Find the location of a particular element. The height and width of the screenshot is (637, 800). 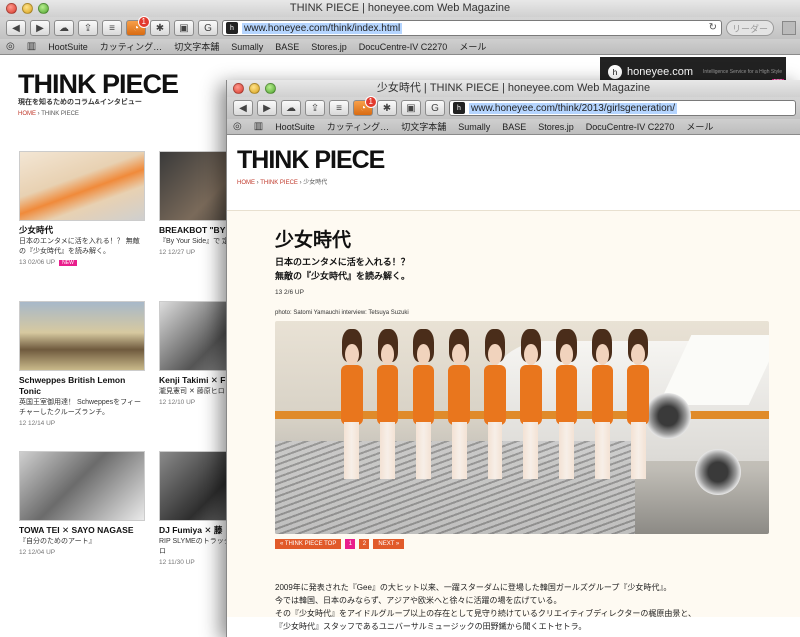

article-subtitle-line: 日本のエンタメに活を入れる！？ is located at coordinates (342, 262).